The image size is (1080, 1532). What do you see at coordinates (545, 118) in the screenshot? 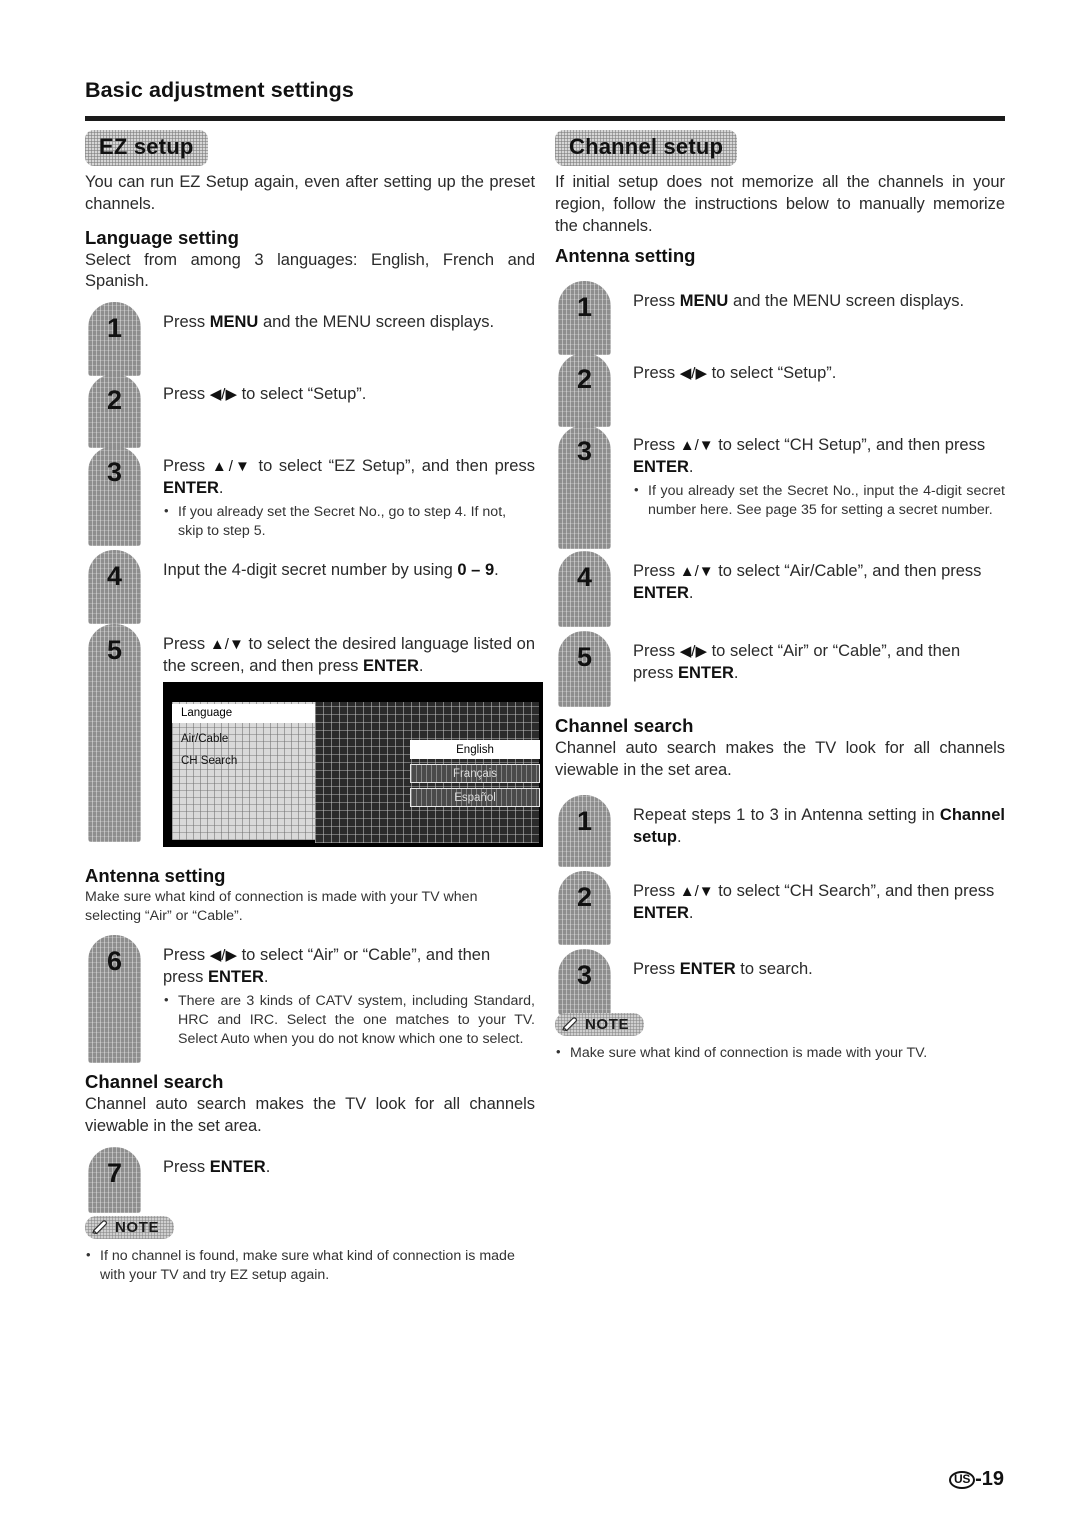
I see `title-divider` at bounding box center [545, 118].